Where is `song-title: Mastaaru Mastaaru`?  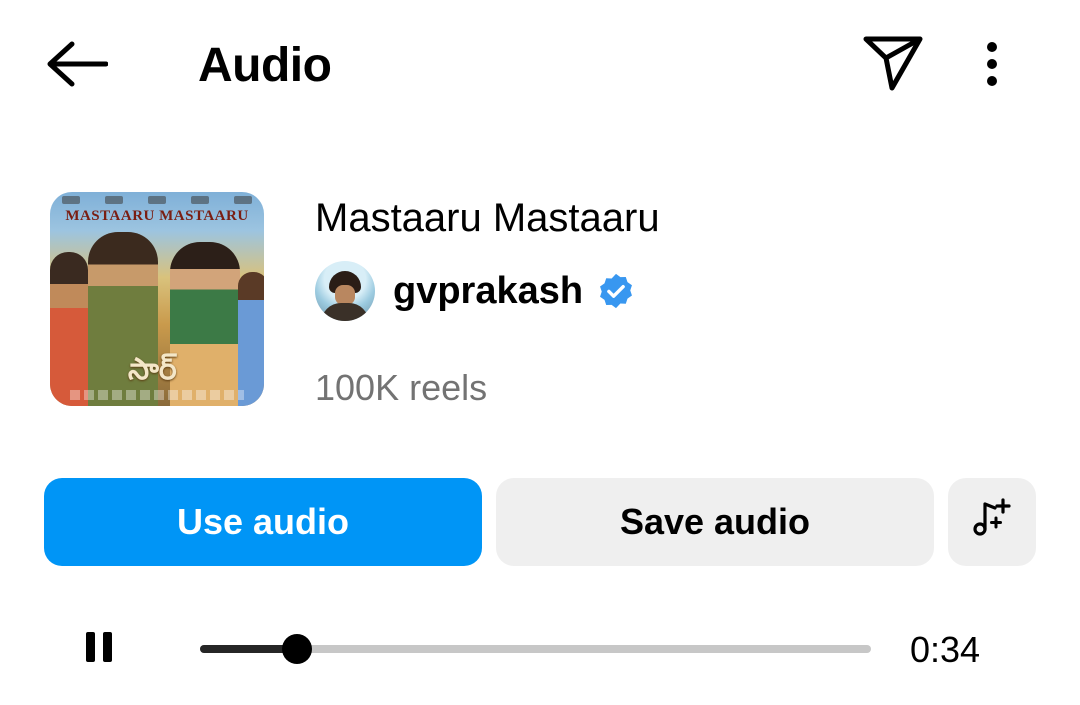 song-title: Mastaaru Mastaaru is located at coordinates (487, 218).